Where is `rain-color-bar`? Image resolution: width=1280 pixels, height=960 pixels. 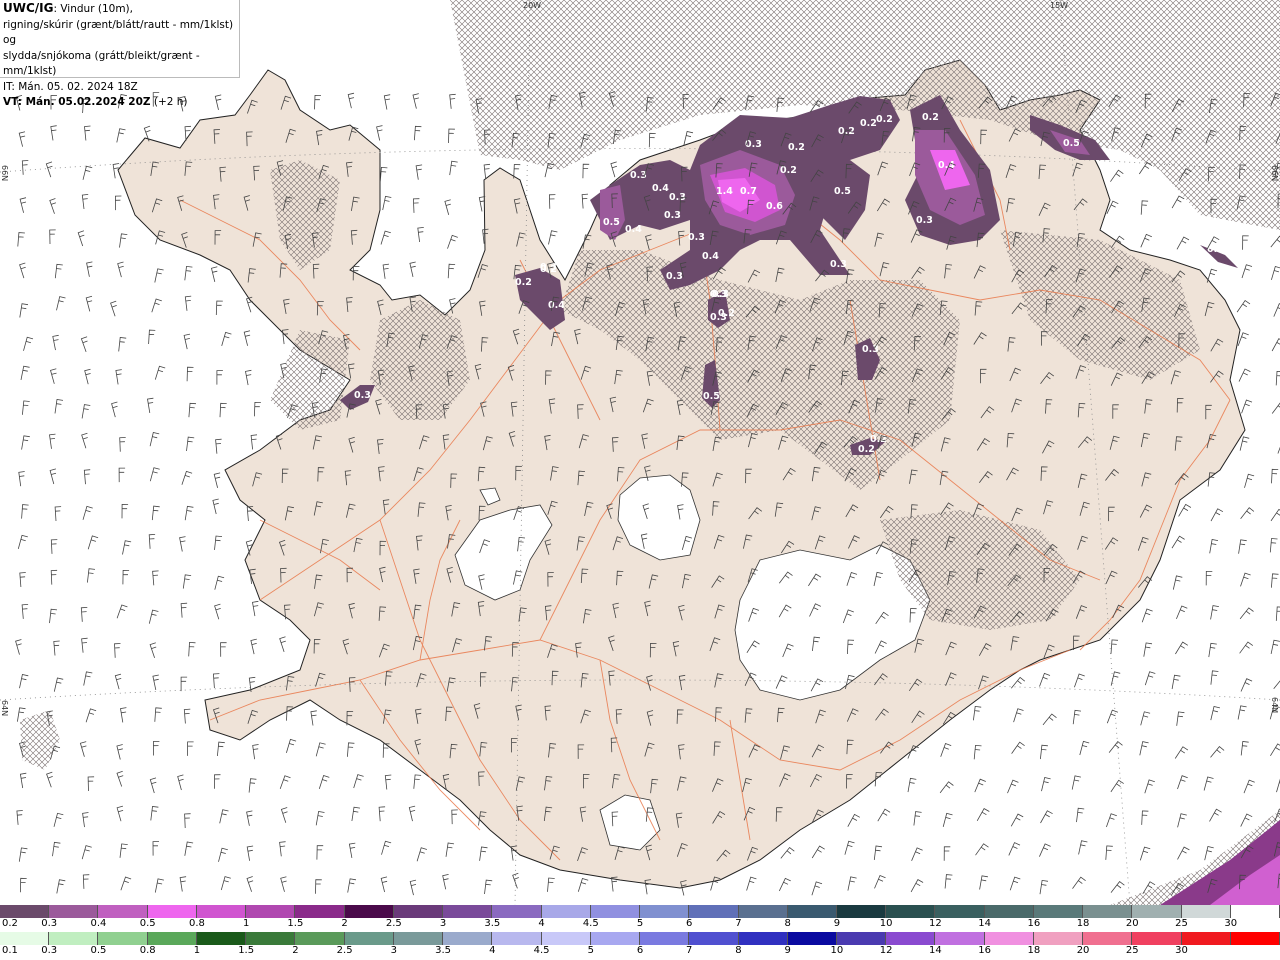 rain-color-bar is located at coordinates (640, 938).